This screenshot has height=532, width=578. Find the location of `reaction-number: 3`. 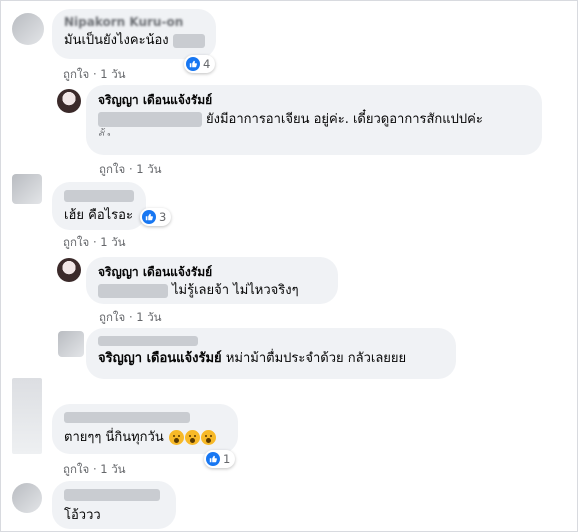

reaction-number: 3 is located at coordinates (163, 217).